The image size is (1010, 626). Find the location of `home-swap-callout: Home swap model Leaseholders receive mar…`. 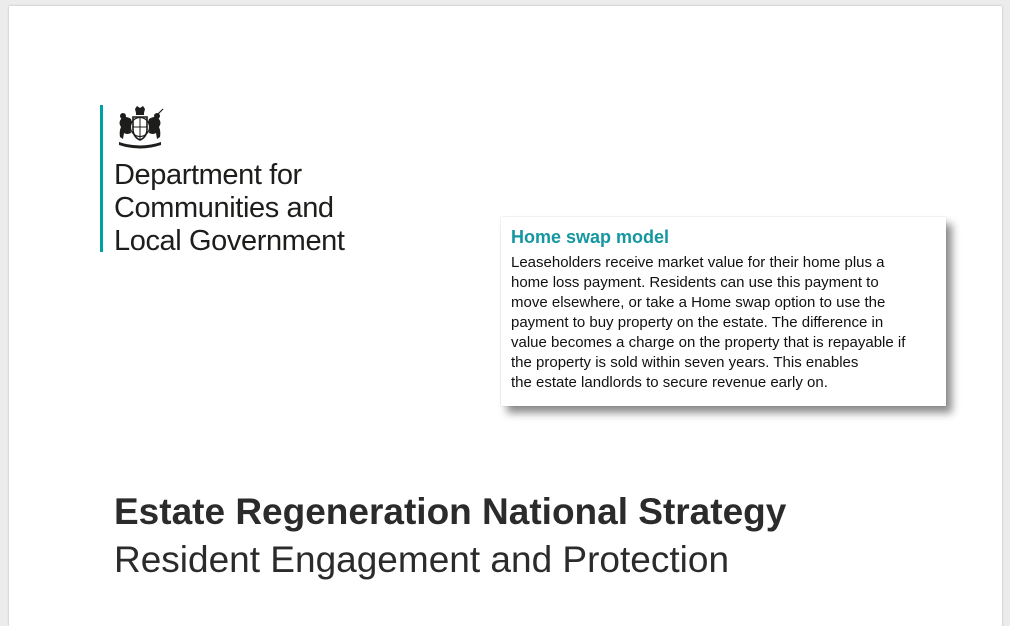

home-swap-callout: Home swap model Leaseholders receive mar… is located at coordinates (723, 311).